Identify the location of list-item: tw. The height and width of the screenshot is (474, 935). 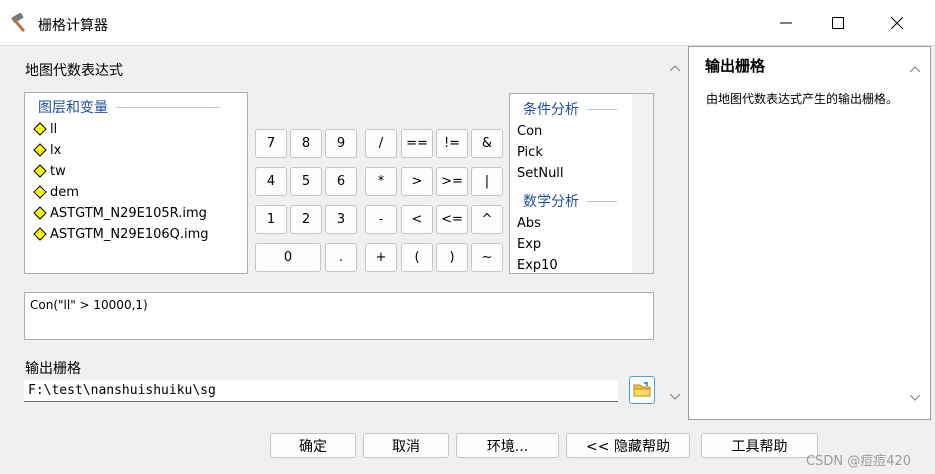
(49, 171).